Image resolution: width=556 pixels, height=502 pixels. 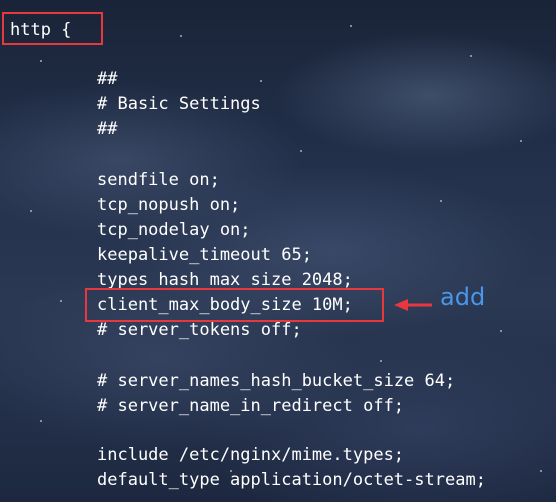 I want to click on code-line: tcp_nodelay on;, so click(x=174, y=230).